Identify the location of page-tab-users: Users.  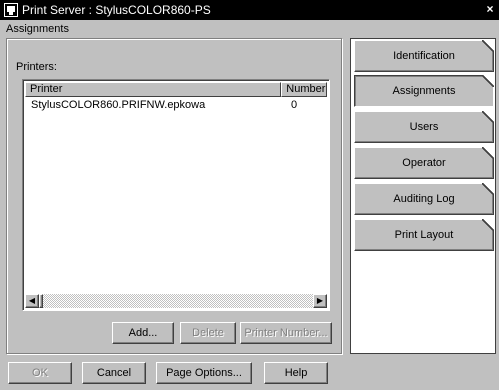
(424, 127).